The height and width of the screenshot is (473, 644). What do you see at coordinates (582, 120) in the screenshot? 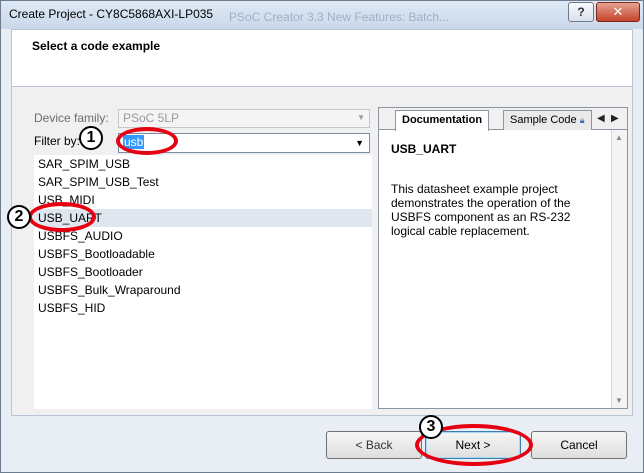
I see `lock-icon: 🔒︎` at bounding box center [582, 120].